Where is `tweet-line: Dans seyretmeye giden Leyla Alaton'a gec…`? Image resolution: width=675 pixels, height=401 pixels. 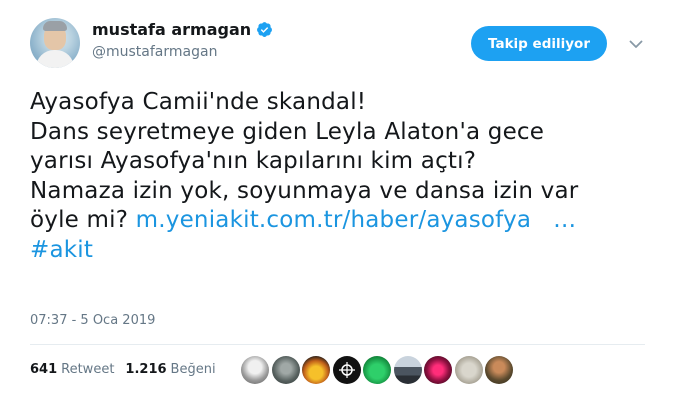
tweet-line: Dans seyretmeye giden Leyla Alaton'a gec… is located at coordinates (287, 131).